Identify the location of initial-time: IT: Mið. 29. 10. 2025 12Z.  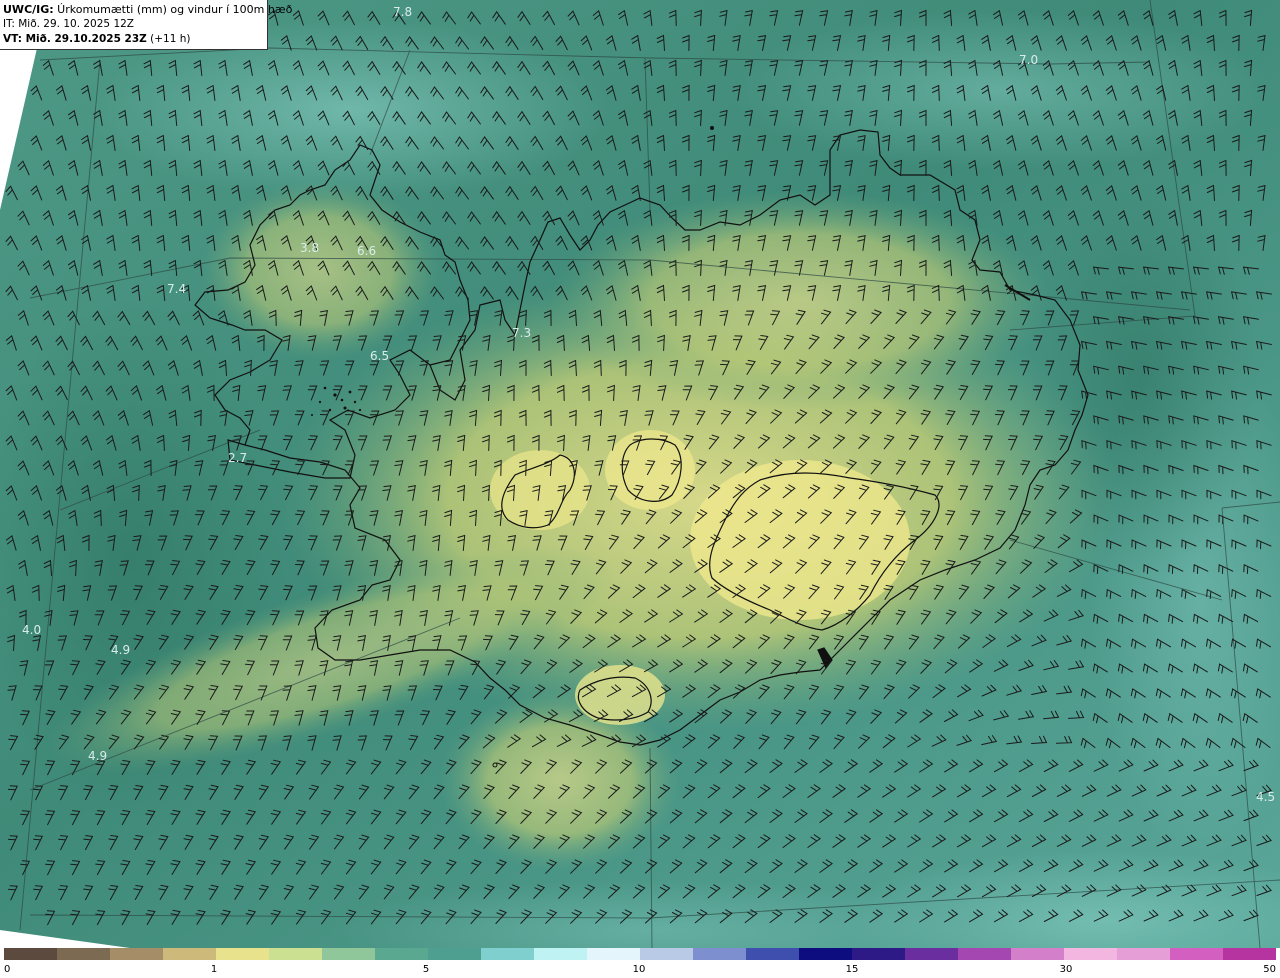
(68, 24).